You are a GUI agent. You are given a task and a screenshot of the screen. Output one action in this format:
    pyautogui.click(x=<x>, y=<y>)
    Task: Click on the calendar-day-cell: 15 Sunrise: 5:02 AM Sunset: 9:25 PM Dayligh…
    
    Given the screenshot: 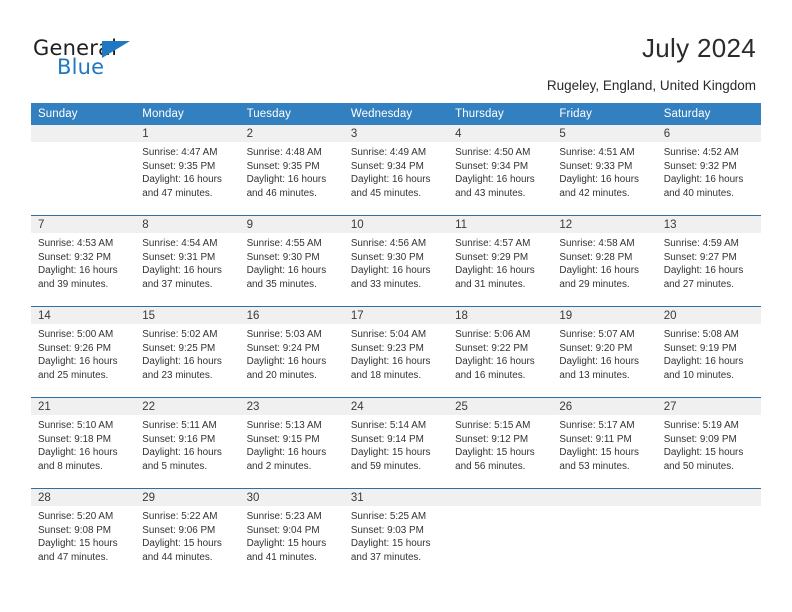 What is the action you would take?
    pyautogui.click(x=187, y=352)
    